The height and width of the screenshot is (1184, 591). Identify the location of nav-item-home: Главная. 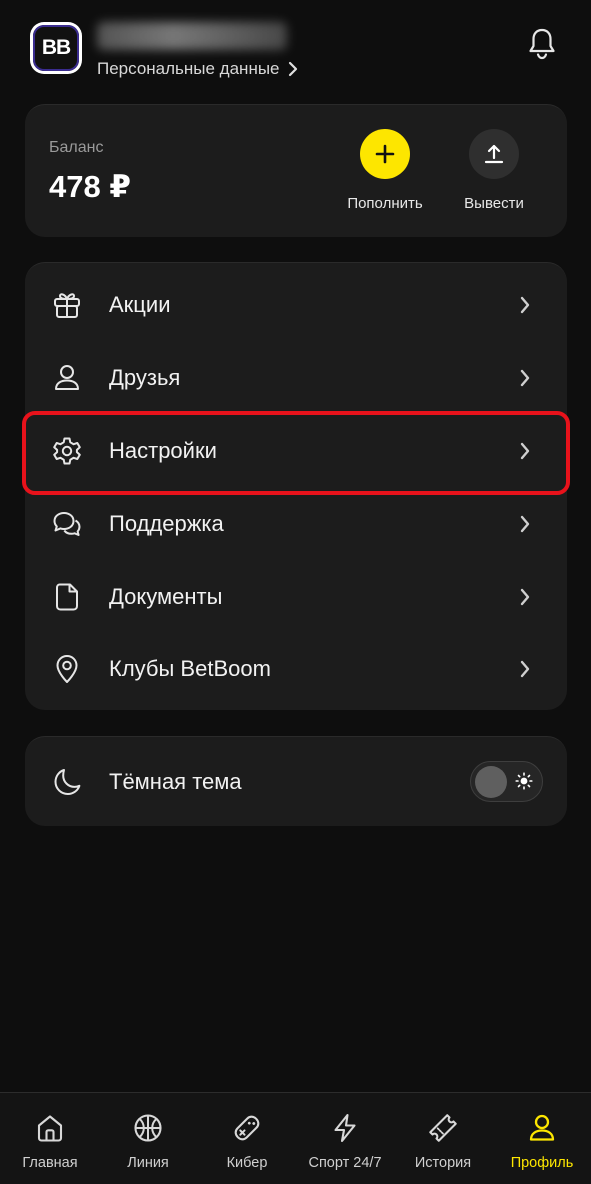
(50, 1138).